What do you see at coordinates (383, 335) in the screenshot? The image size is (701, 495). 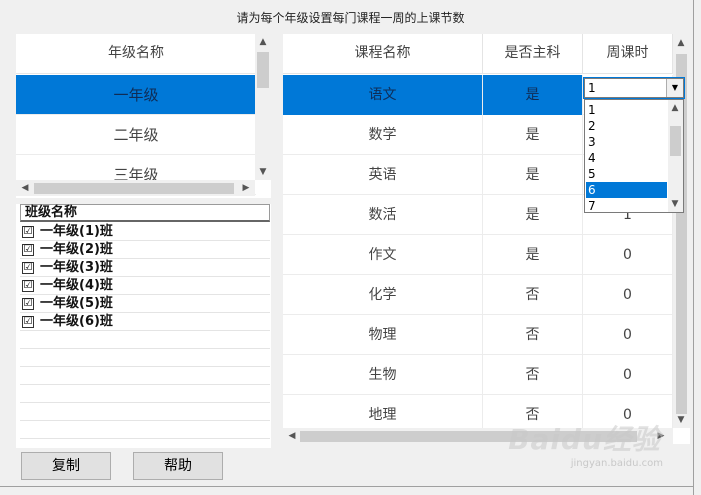 I see `course-name-cell: 物理` at bounding box center [383, 335].